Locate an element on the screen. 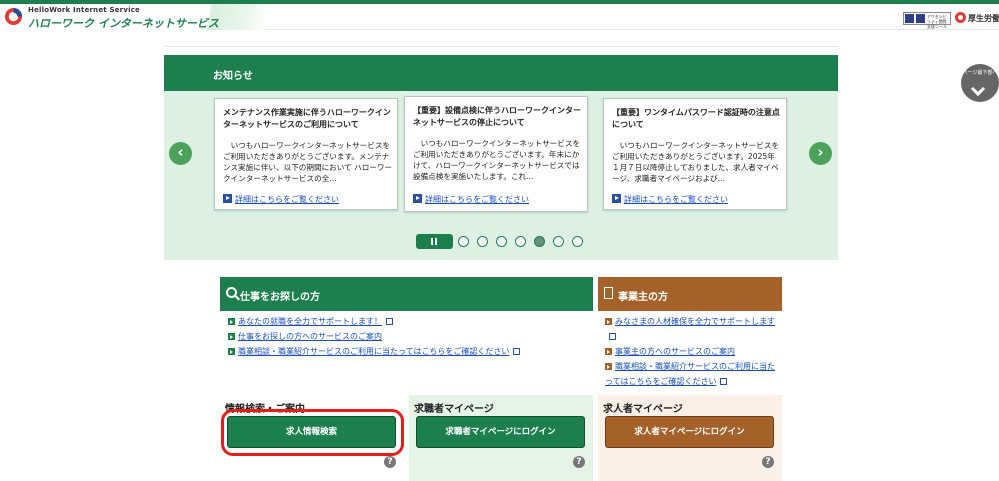 Image resolution: width=999 pixels, height=481 pixels. employer-mypage-title: 求人者マイページ is located at coordinates (643, 409).